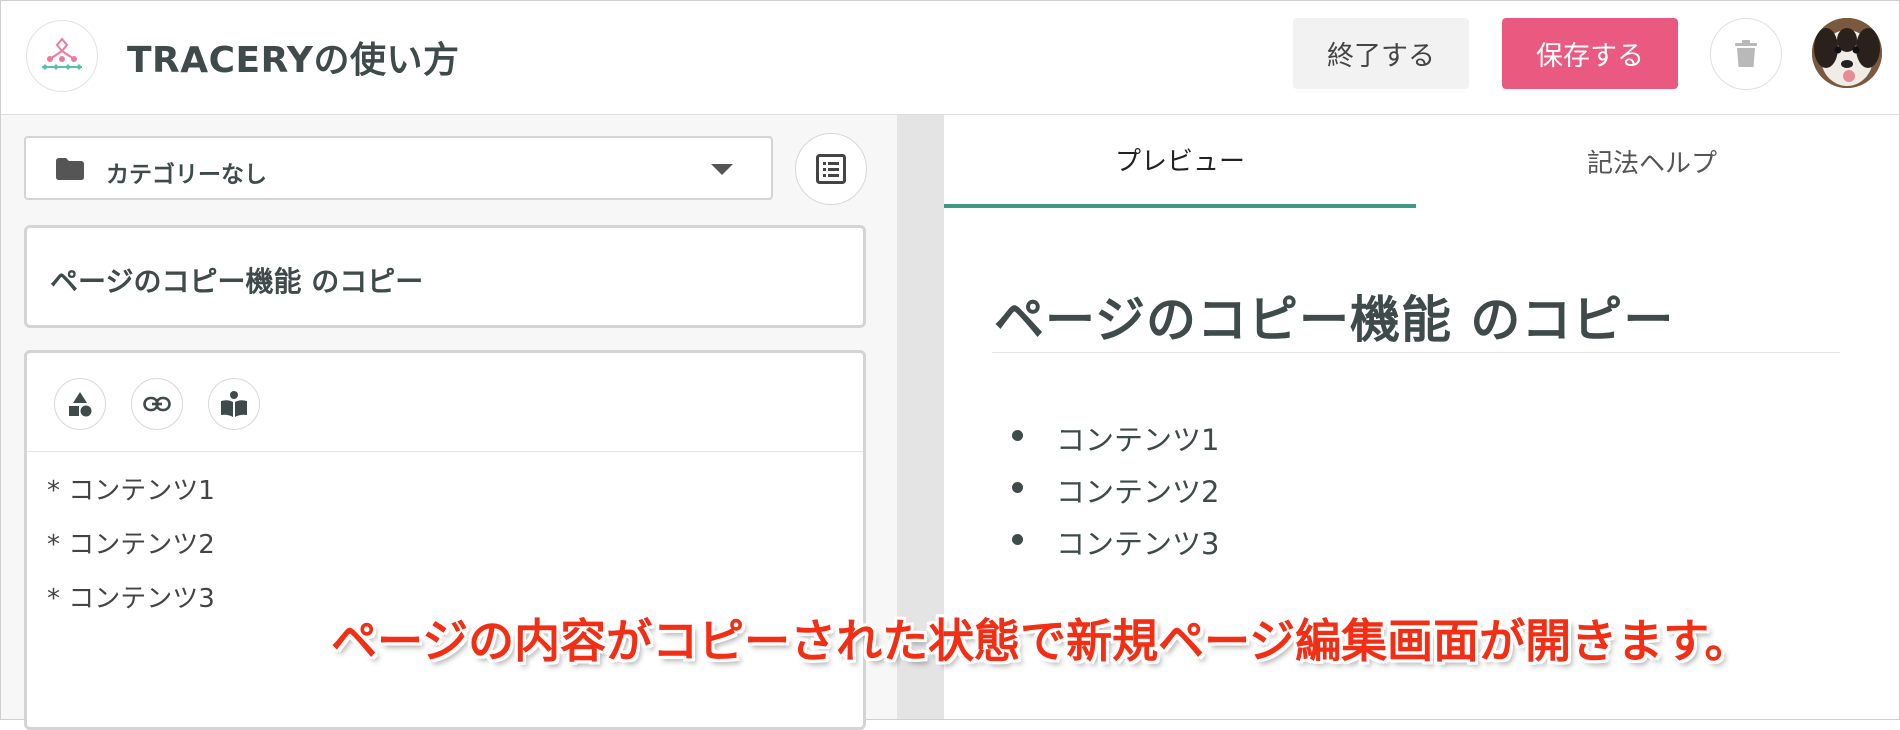 This screenshot has height=730, width=1900. I want to click on folder-icon, so click(70, 169).